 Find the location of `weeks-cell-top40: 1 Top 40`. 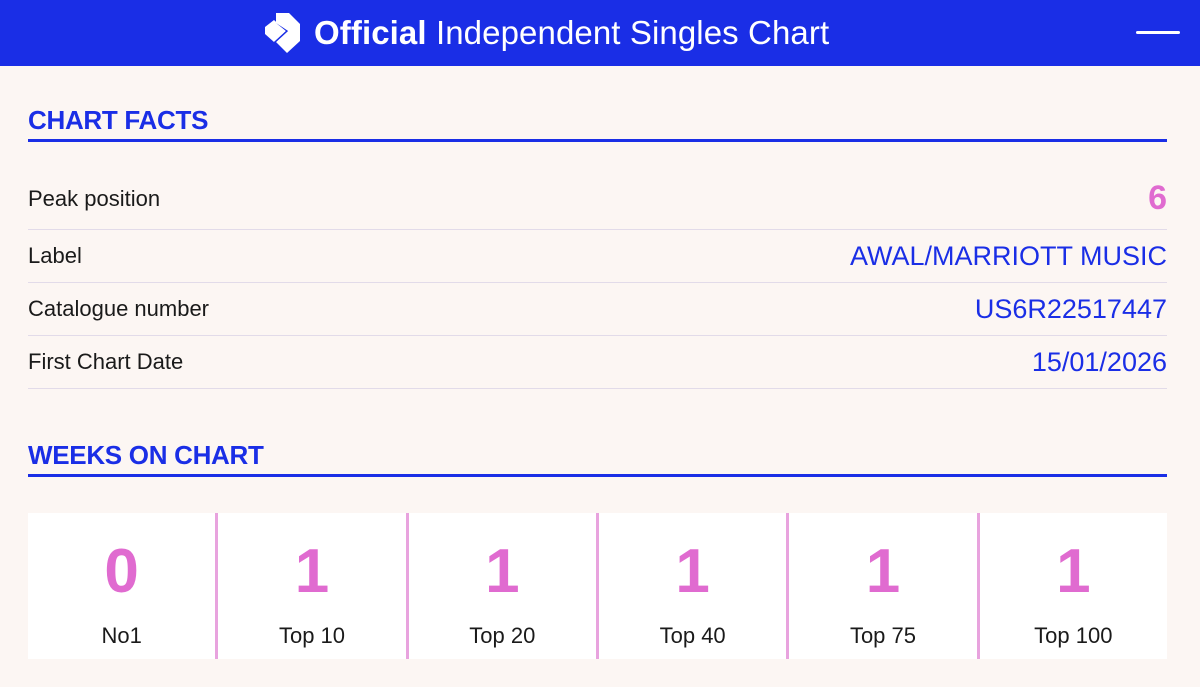

weeks-cell-top40: 1 Top 40 is located at coordinates (690, 586).